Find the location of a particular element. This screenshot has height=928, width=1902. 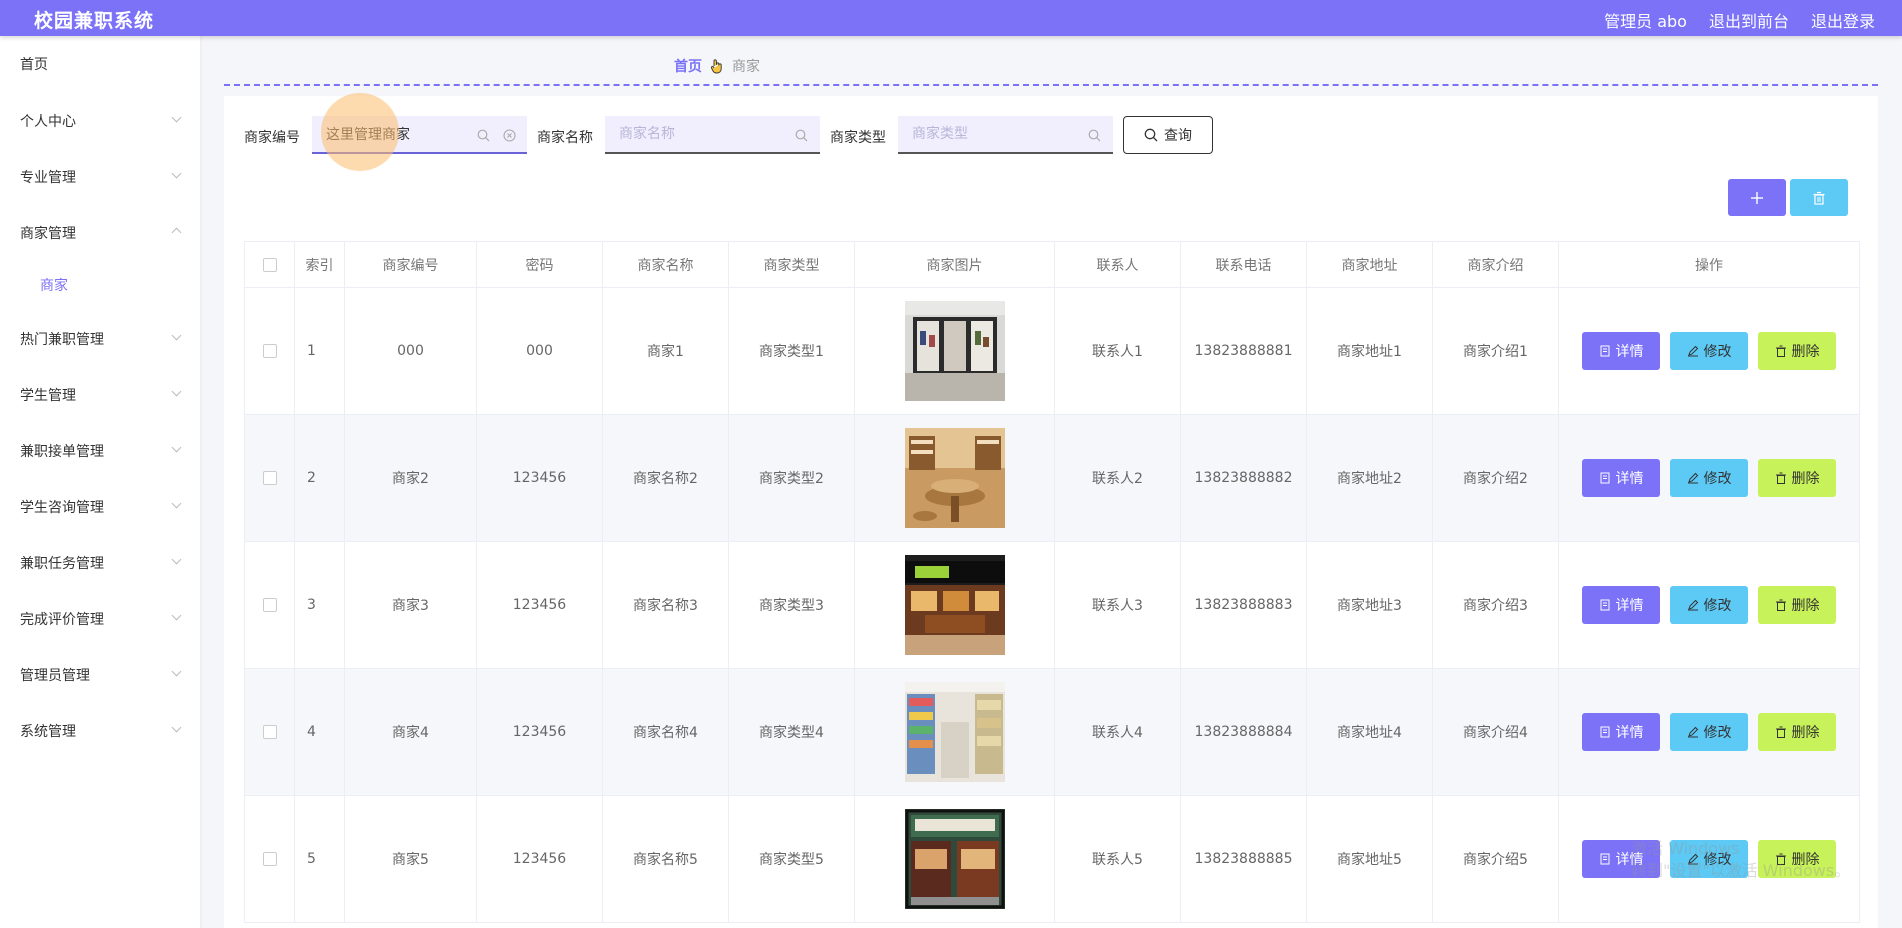

cell-address: 商家地址1 is located at coordinates (1369, 351).